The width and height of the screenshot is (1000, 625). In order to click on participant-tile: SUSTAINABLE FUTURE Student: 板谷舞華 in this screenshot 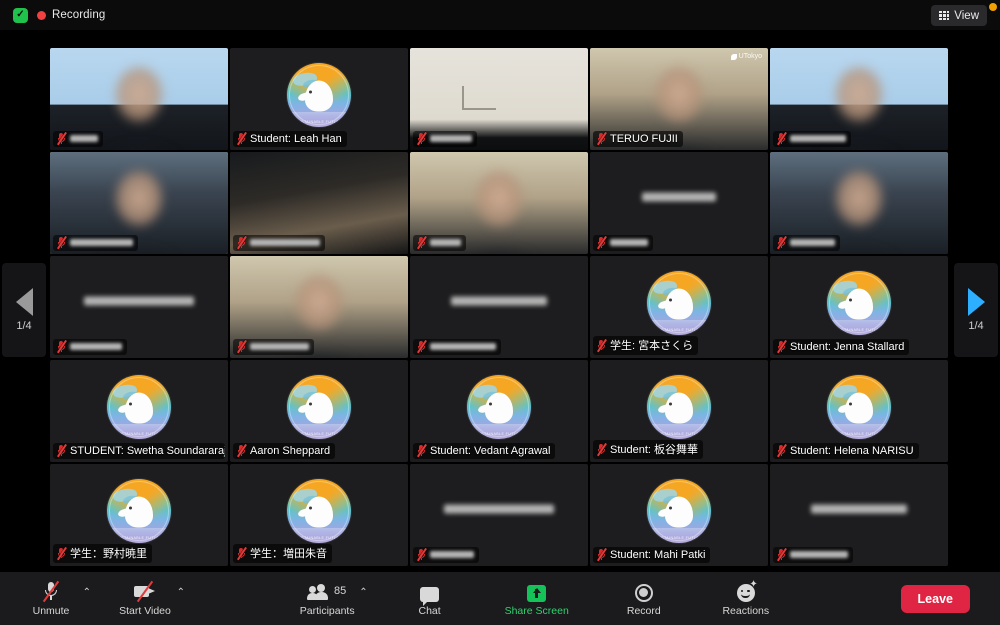, I will do `click(679, 411)`.